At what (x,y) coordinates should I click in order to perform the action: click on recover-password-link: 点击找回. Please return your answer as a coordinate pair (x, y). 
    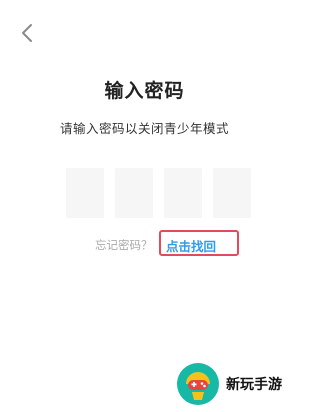
    Looking at the image, I should click on (191, 245).